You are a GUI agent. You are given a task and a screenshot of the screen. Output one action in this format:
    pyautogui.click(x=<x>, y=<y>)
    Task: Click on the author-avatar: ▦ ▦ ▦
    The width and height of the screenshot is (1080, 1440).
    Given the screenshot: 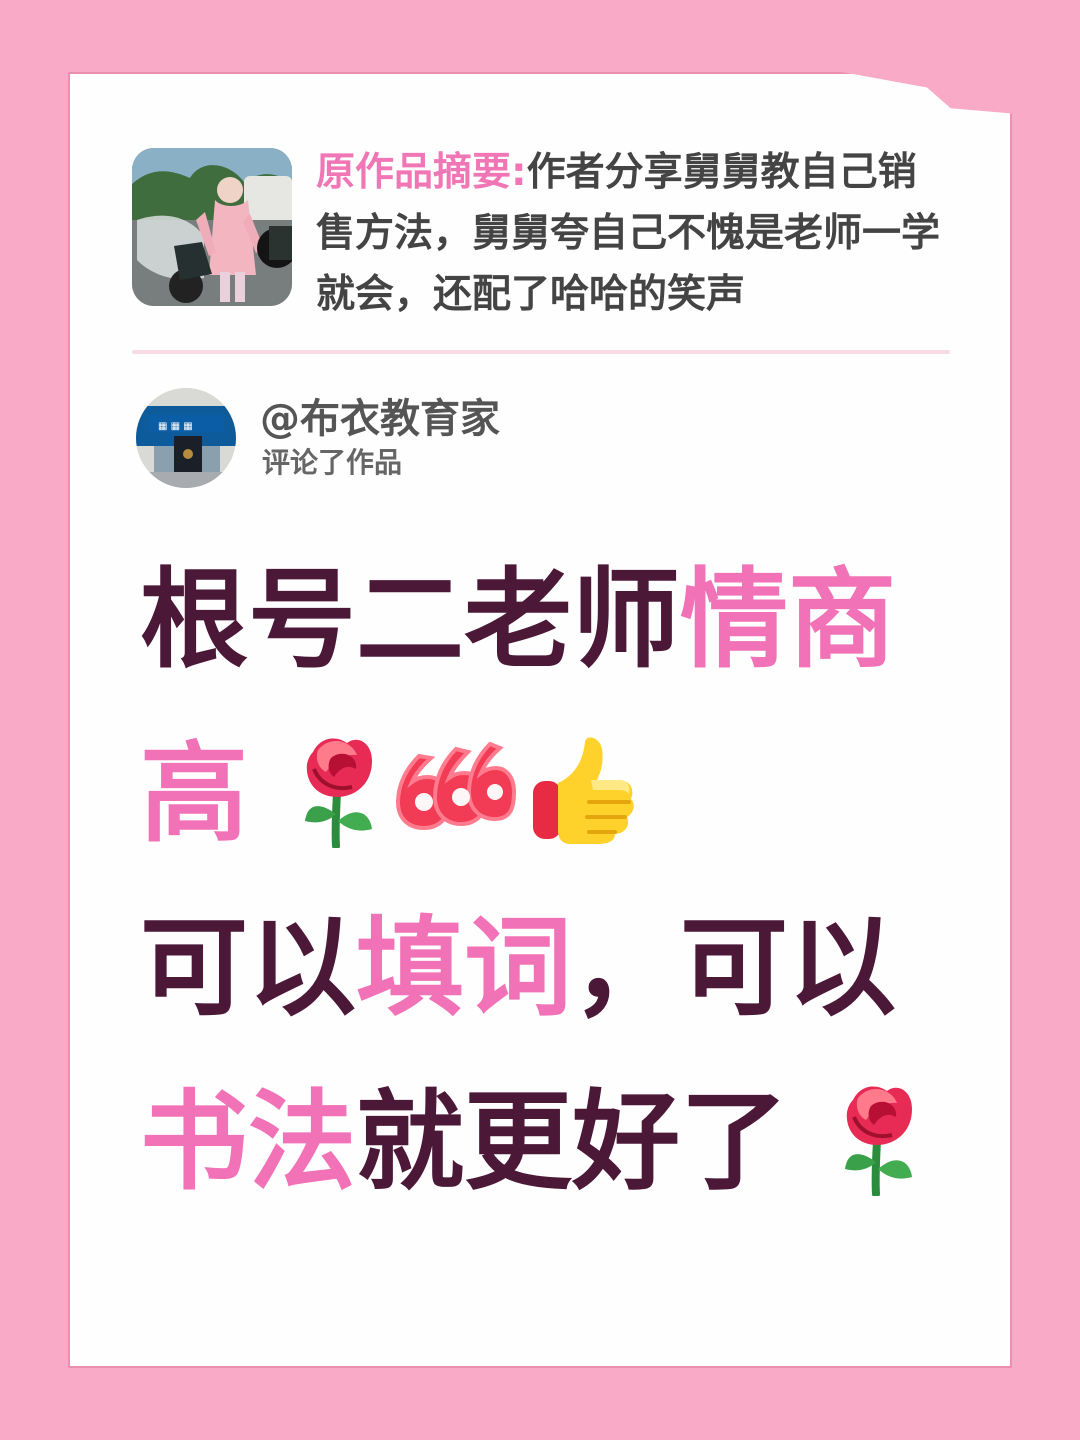 What is the action you would take?
    pyautogui.click(x=186, y=438)
    